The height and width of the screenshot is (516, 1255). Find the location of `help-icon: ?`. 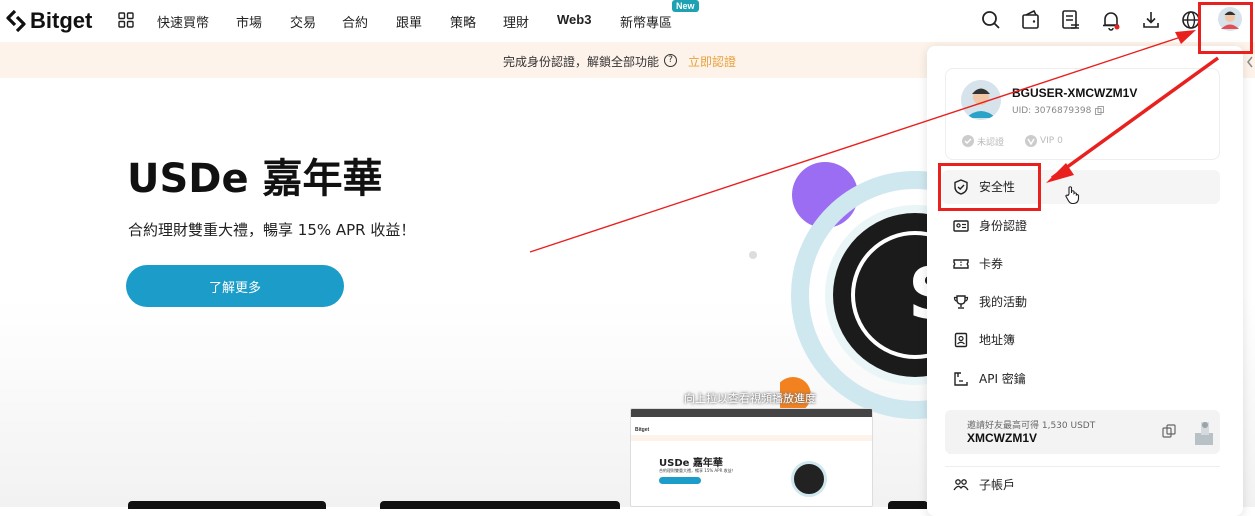

help-icon: ? is located at coordinates (670, 60).